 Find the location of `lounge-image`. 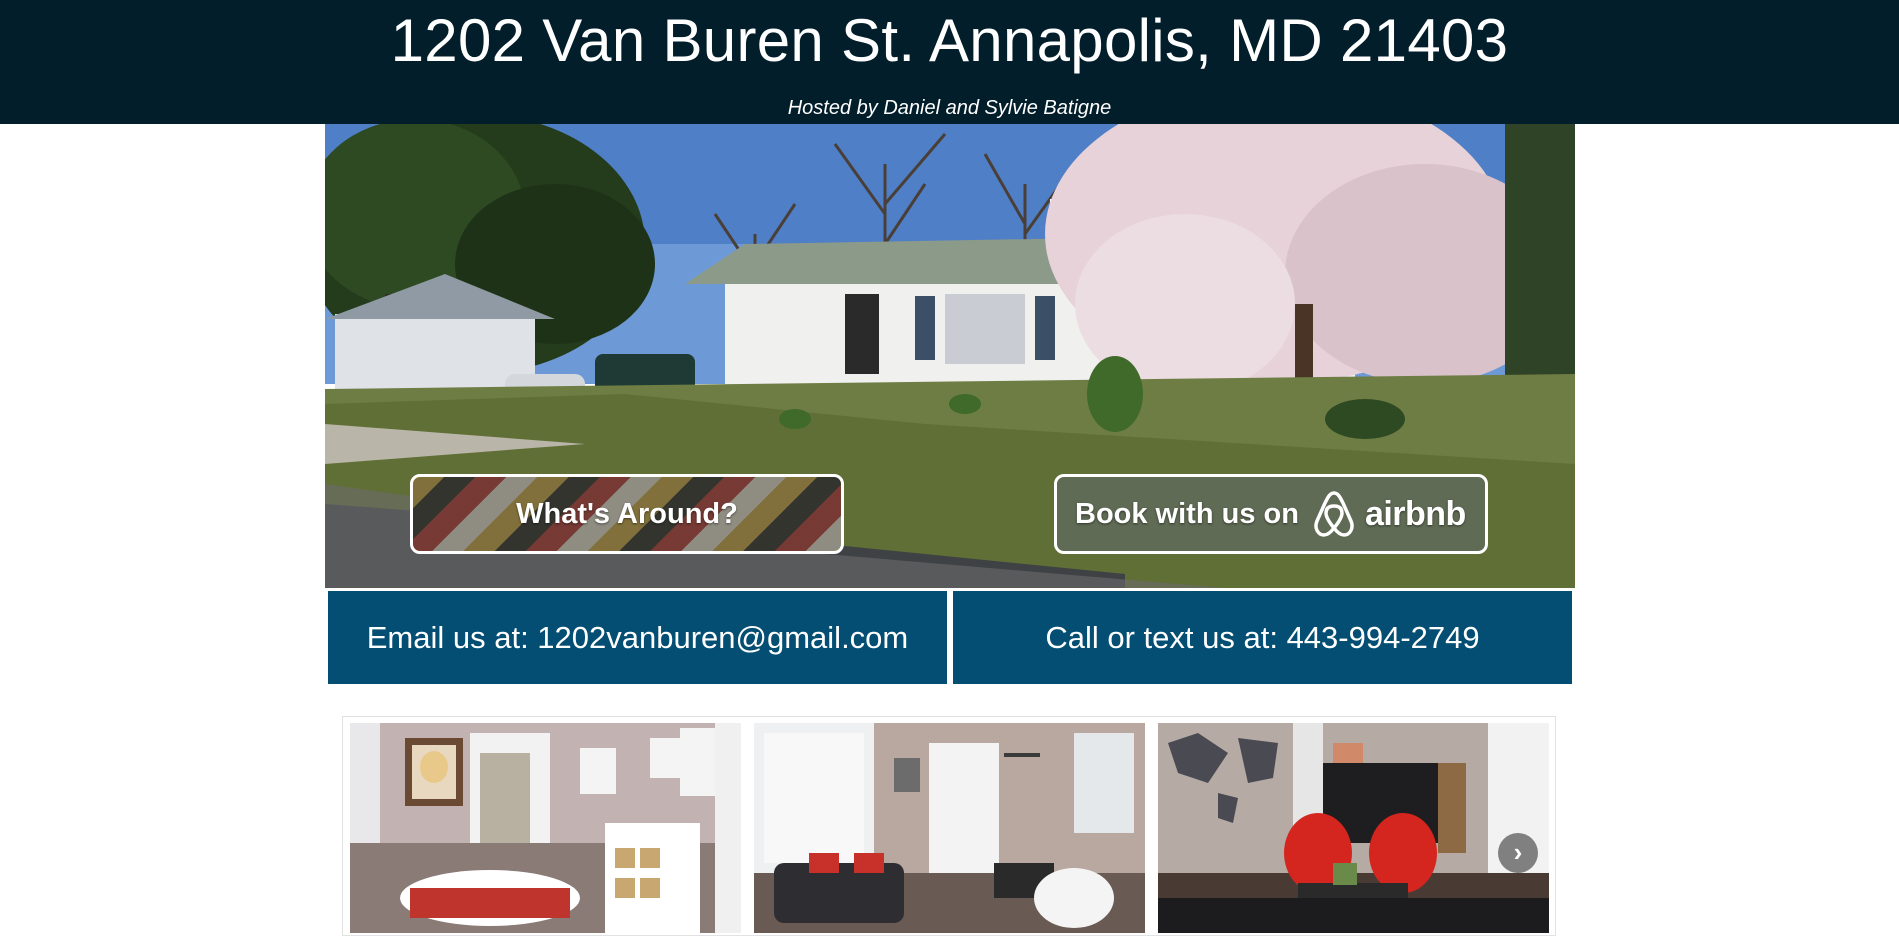

lounge-image is located at coordinates (1353, 828).